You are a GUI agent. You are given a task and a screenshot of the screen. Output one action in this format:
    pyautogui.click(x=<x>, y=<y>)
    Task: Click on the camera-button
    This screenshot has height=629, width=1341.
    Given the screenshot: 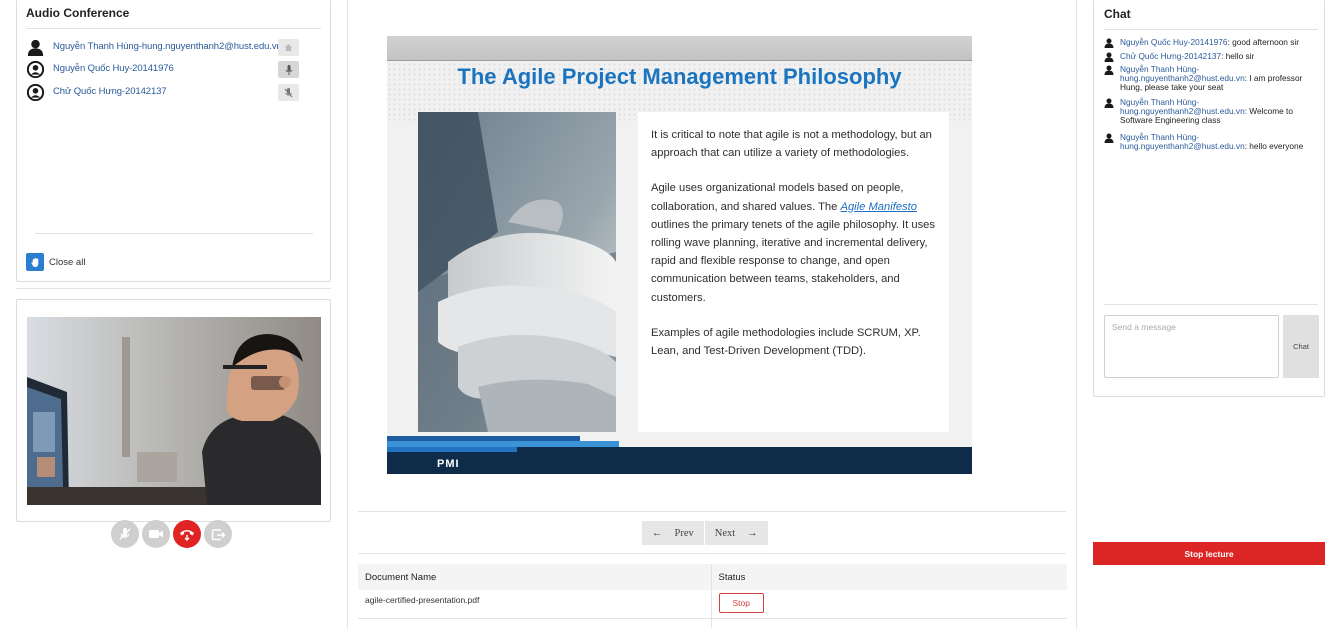 What is the action you would take?
    pyautogui.click(x=156, y=534)
    